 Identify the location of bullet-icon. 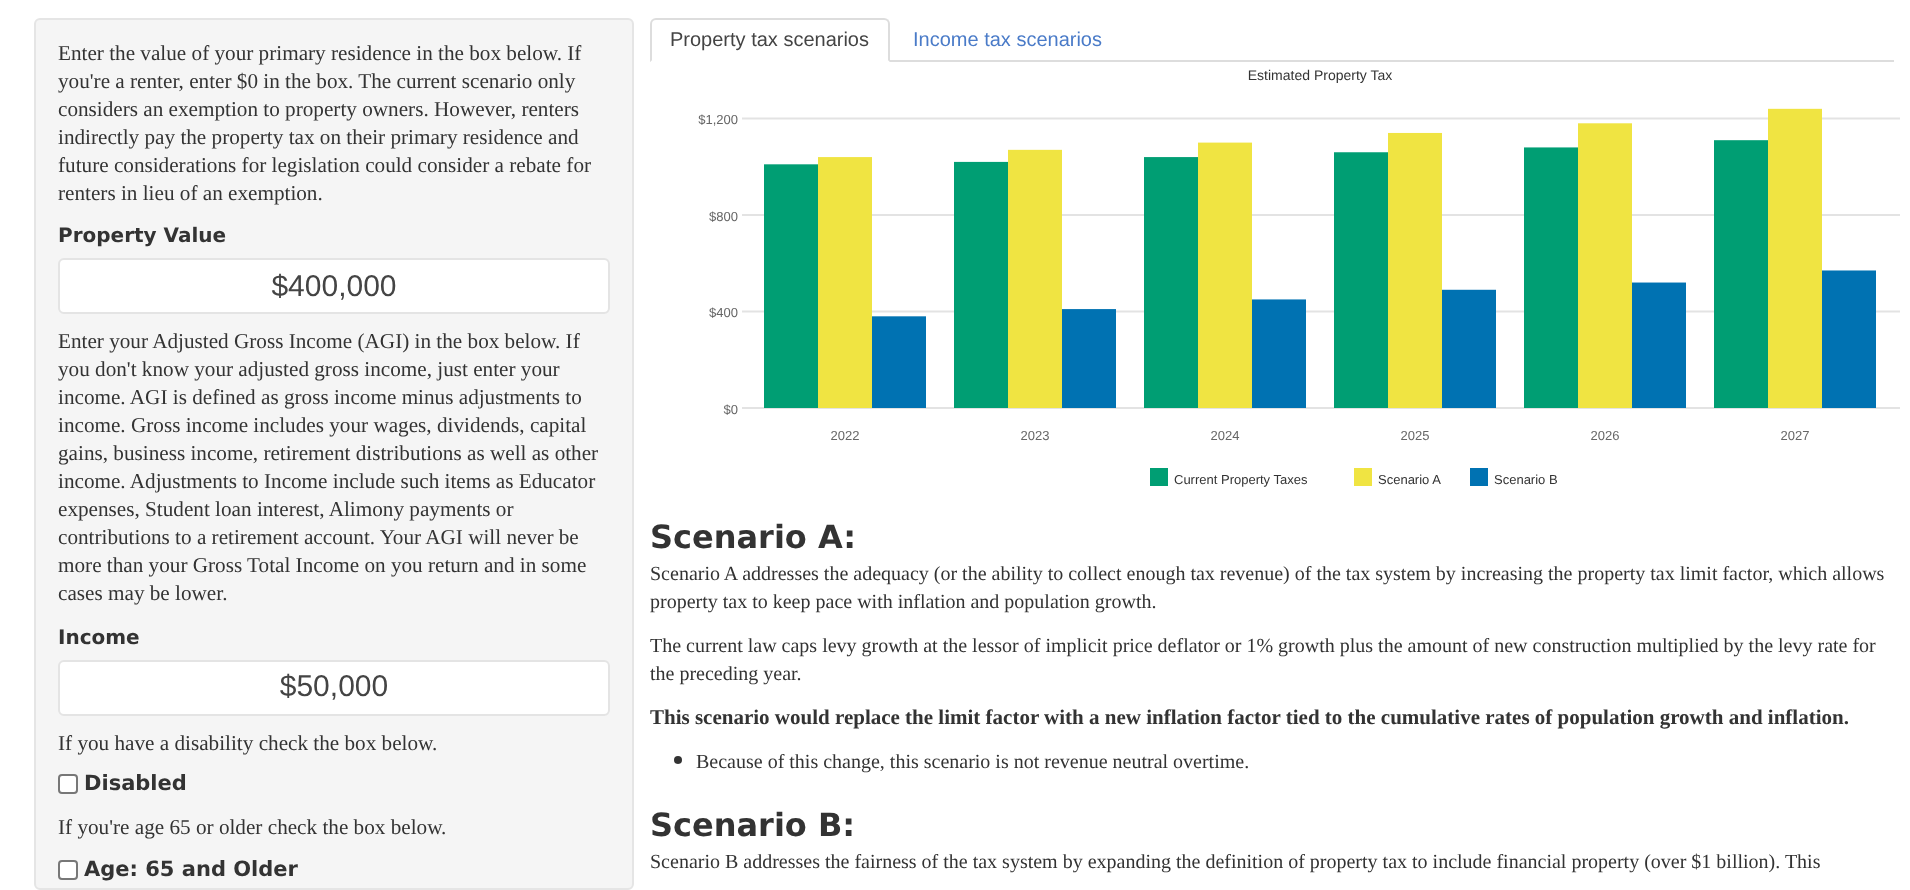
(678, 760).